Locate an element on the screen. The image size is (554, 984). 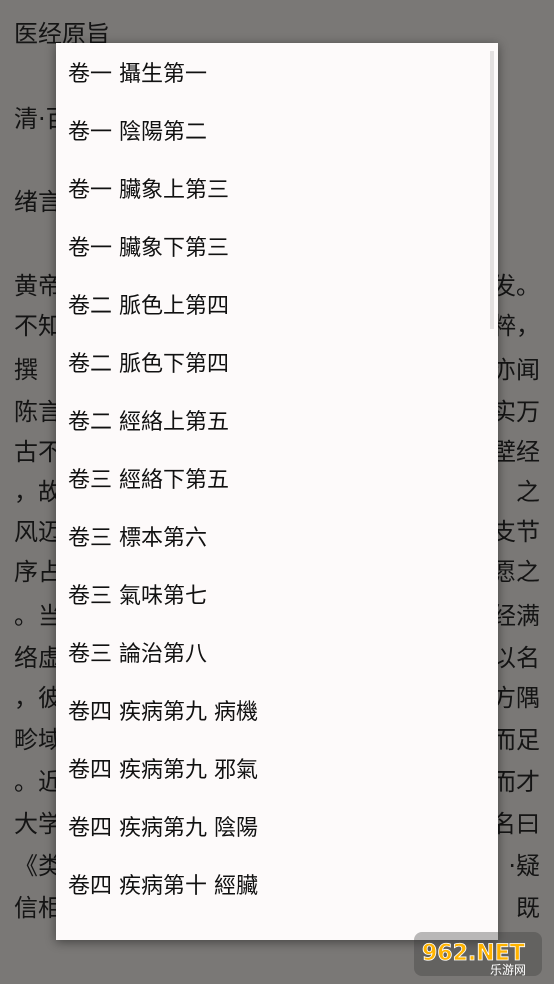
bg-text-line: 而足 is located at coordinates (516, 740).